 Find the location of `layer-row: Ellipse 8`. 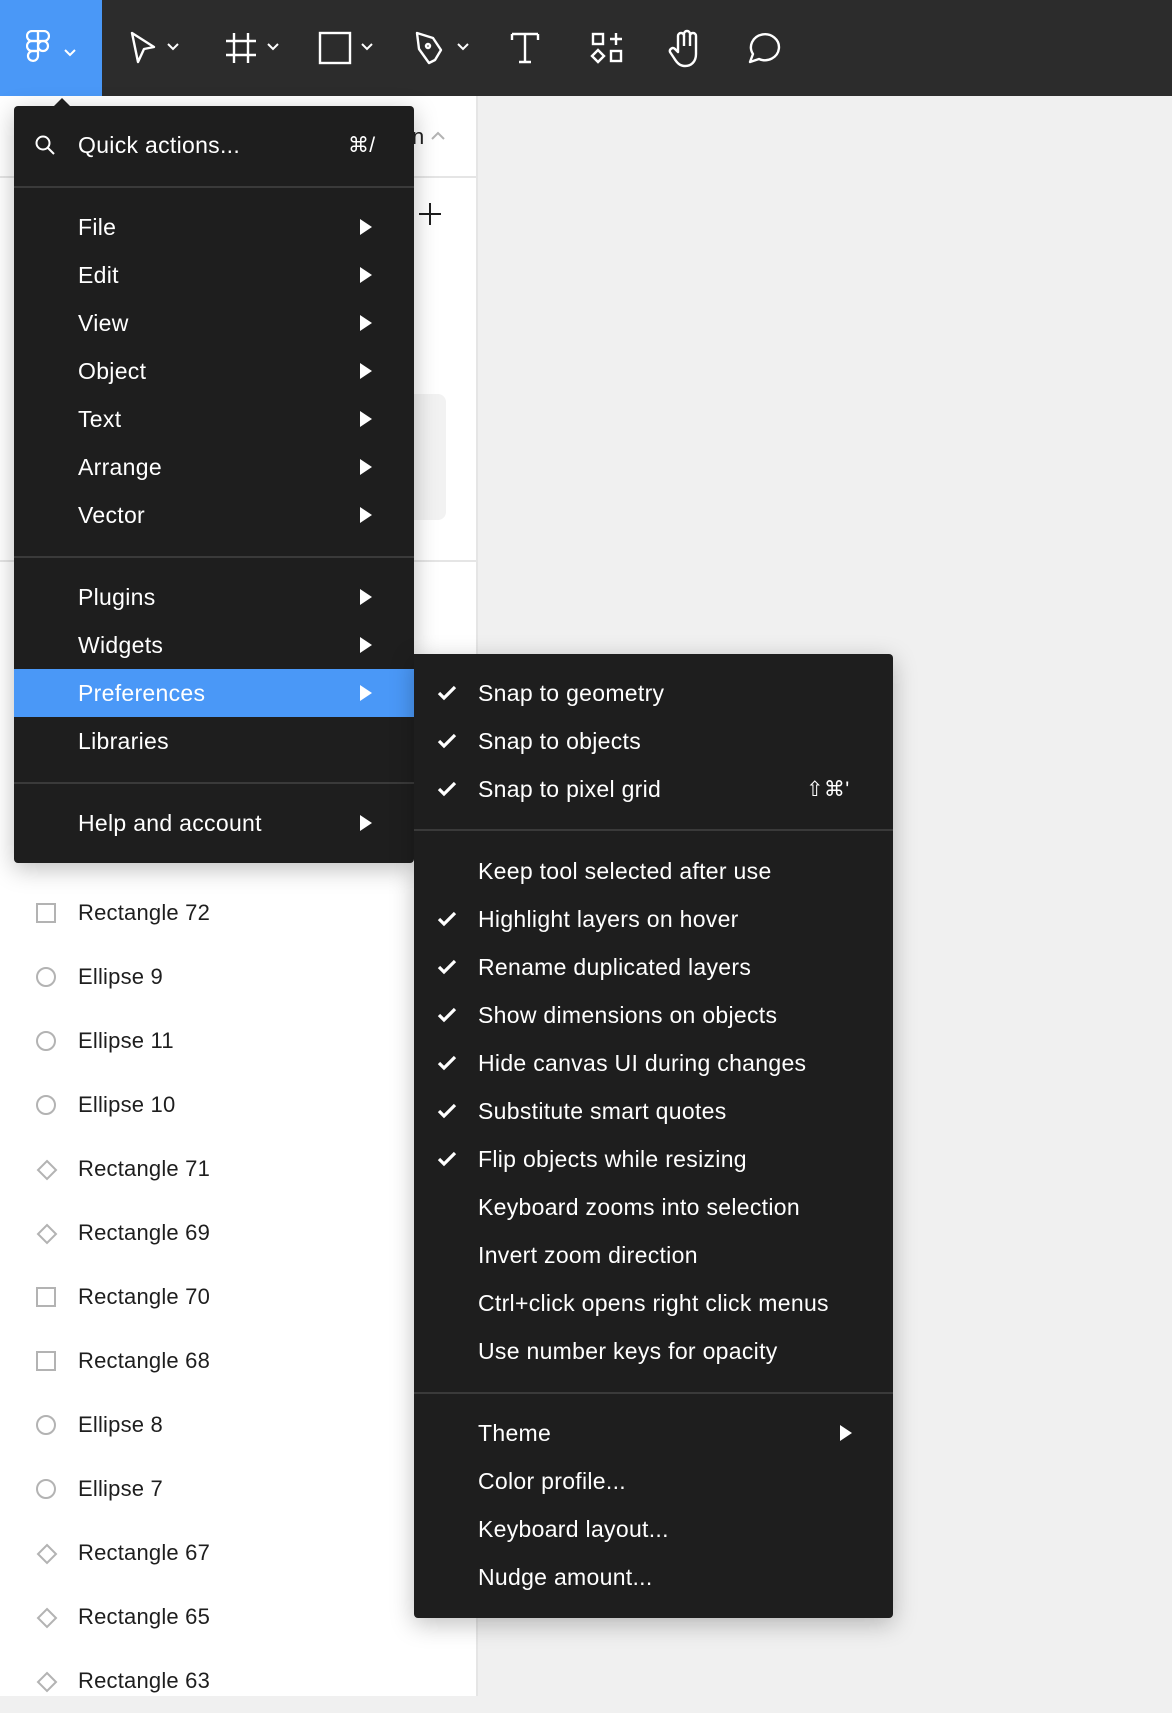

layer-row: Ellipse 8 is located at coordinates (239, 1425).